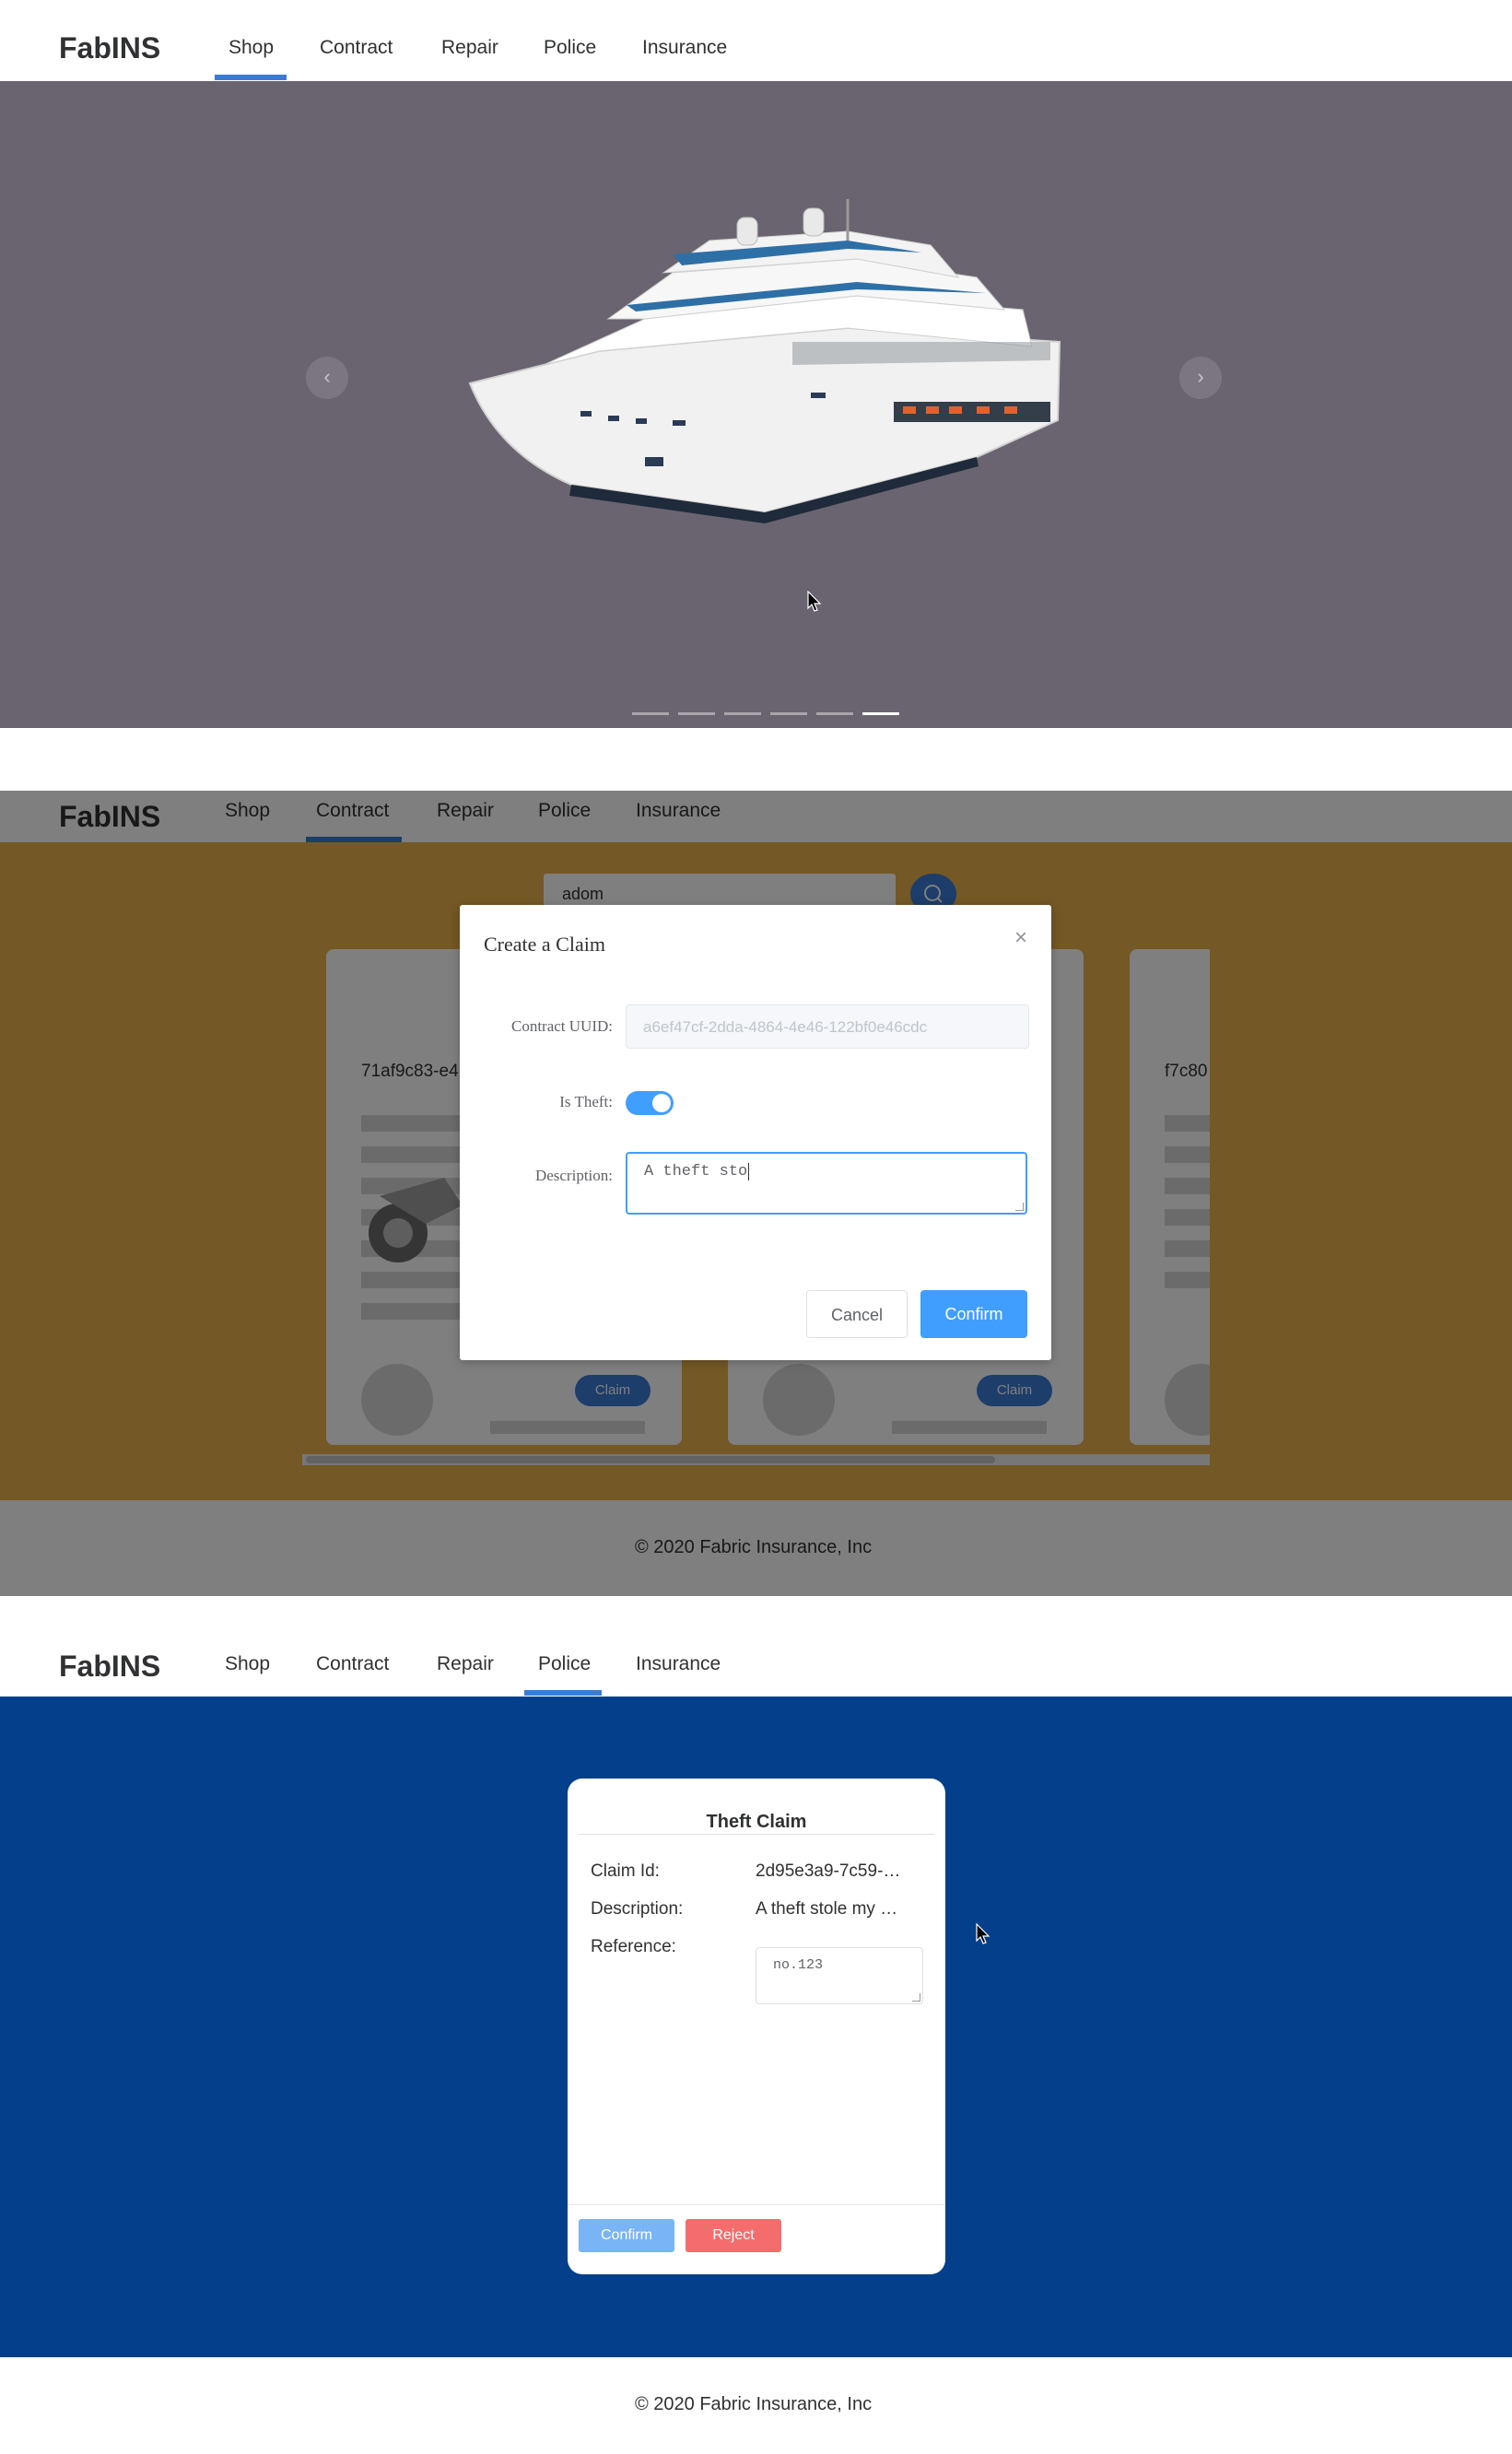 This screenshot has height=2454, width=1512. I want to click on is-theft-toggle, so click(650, 1103).